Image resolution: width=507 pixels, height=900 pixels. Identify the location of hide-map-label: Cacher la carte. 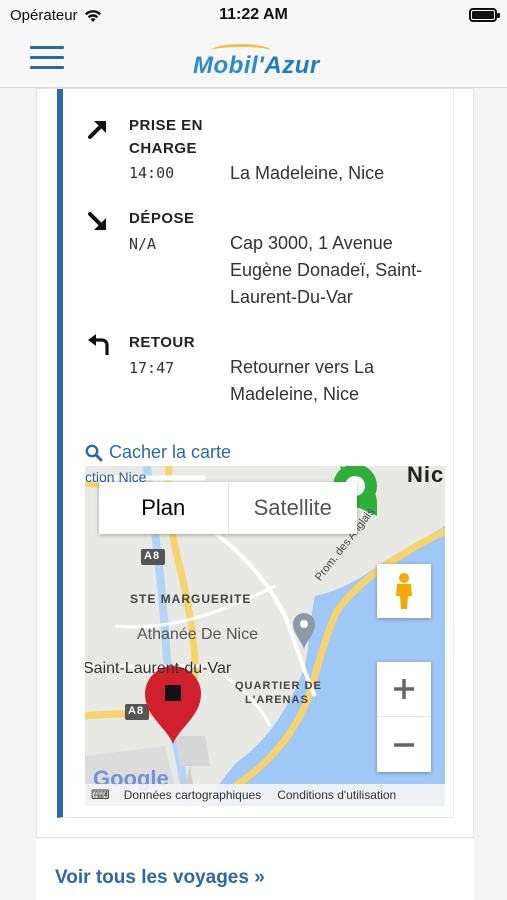
(170, 452).